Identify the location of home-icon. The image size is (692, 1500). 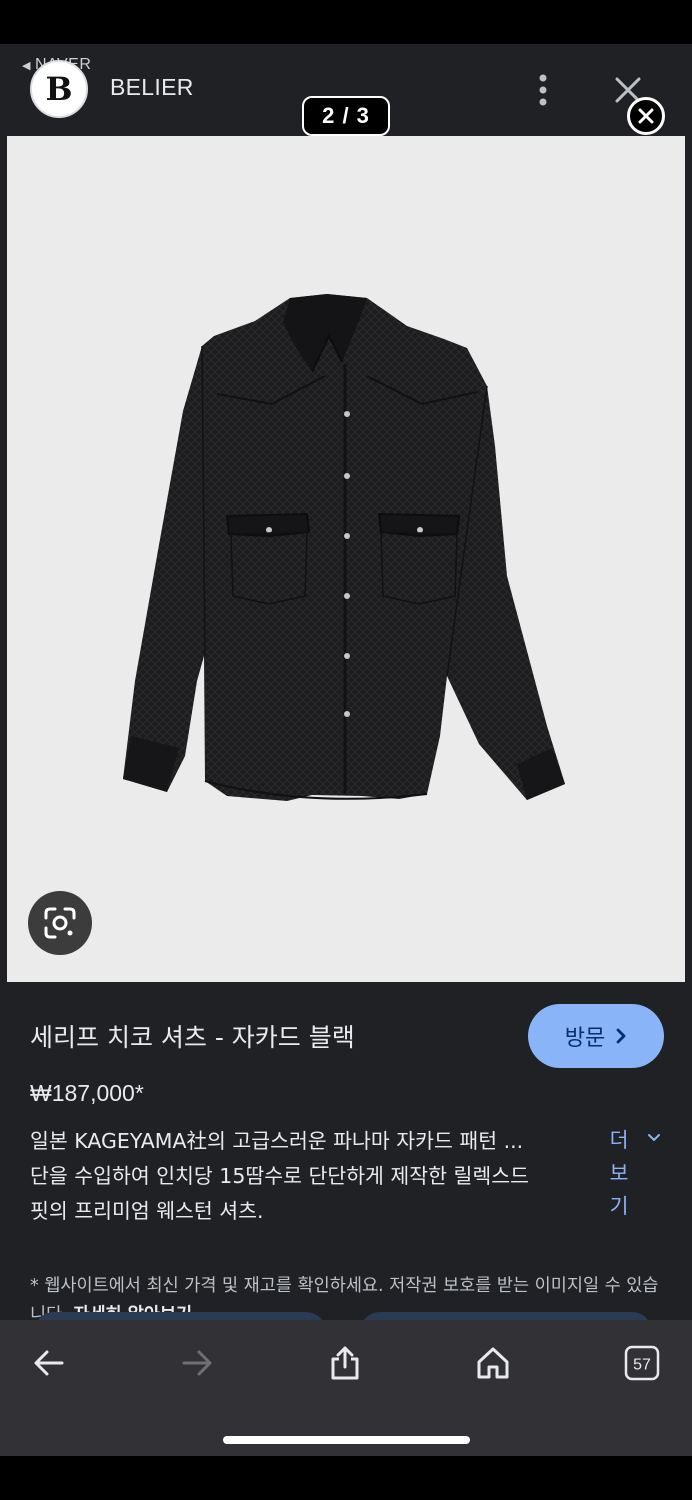
(493, 1363).